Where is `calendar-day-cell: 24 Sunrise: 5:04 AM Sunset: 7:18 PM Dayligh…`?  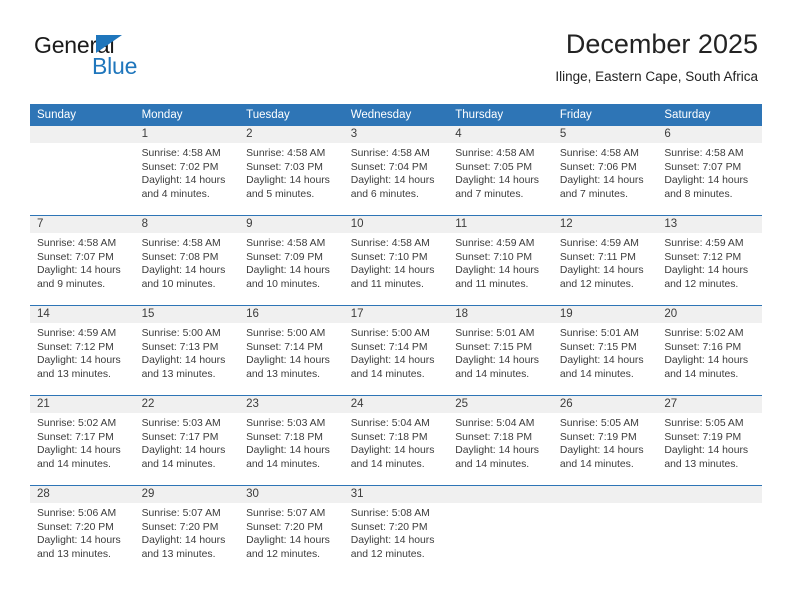 calendar-day-cell: 24 Sunrise: 5:04 AM Sunset: 7:18 PM Dayligh… is located at coordinates (396, 440).